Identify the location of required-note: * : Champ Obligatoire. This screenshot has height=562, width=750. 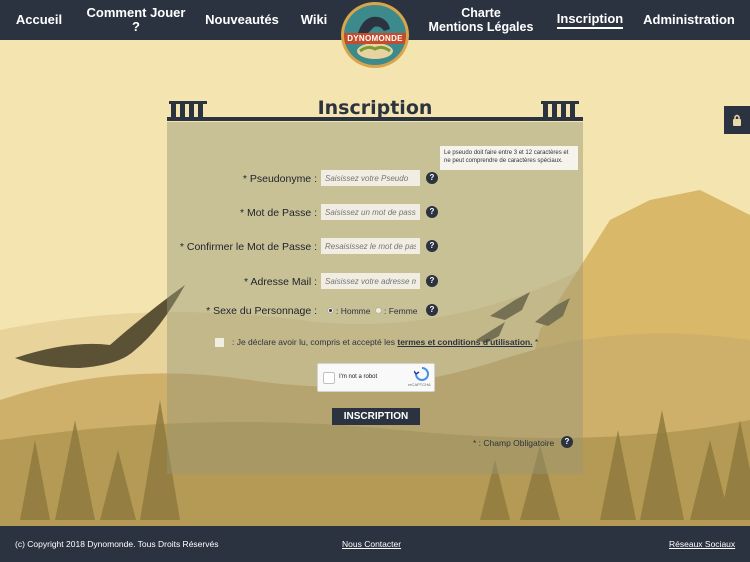
(514, 443).